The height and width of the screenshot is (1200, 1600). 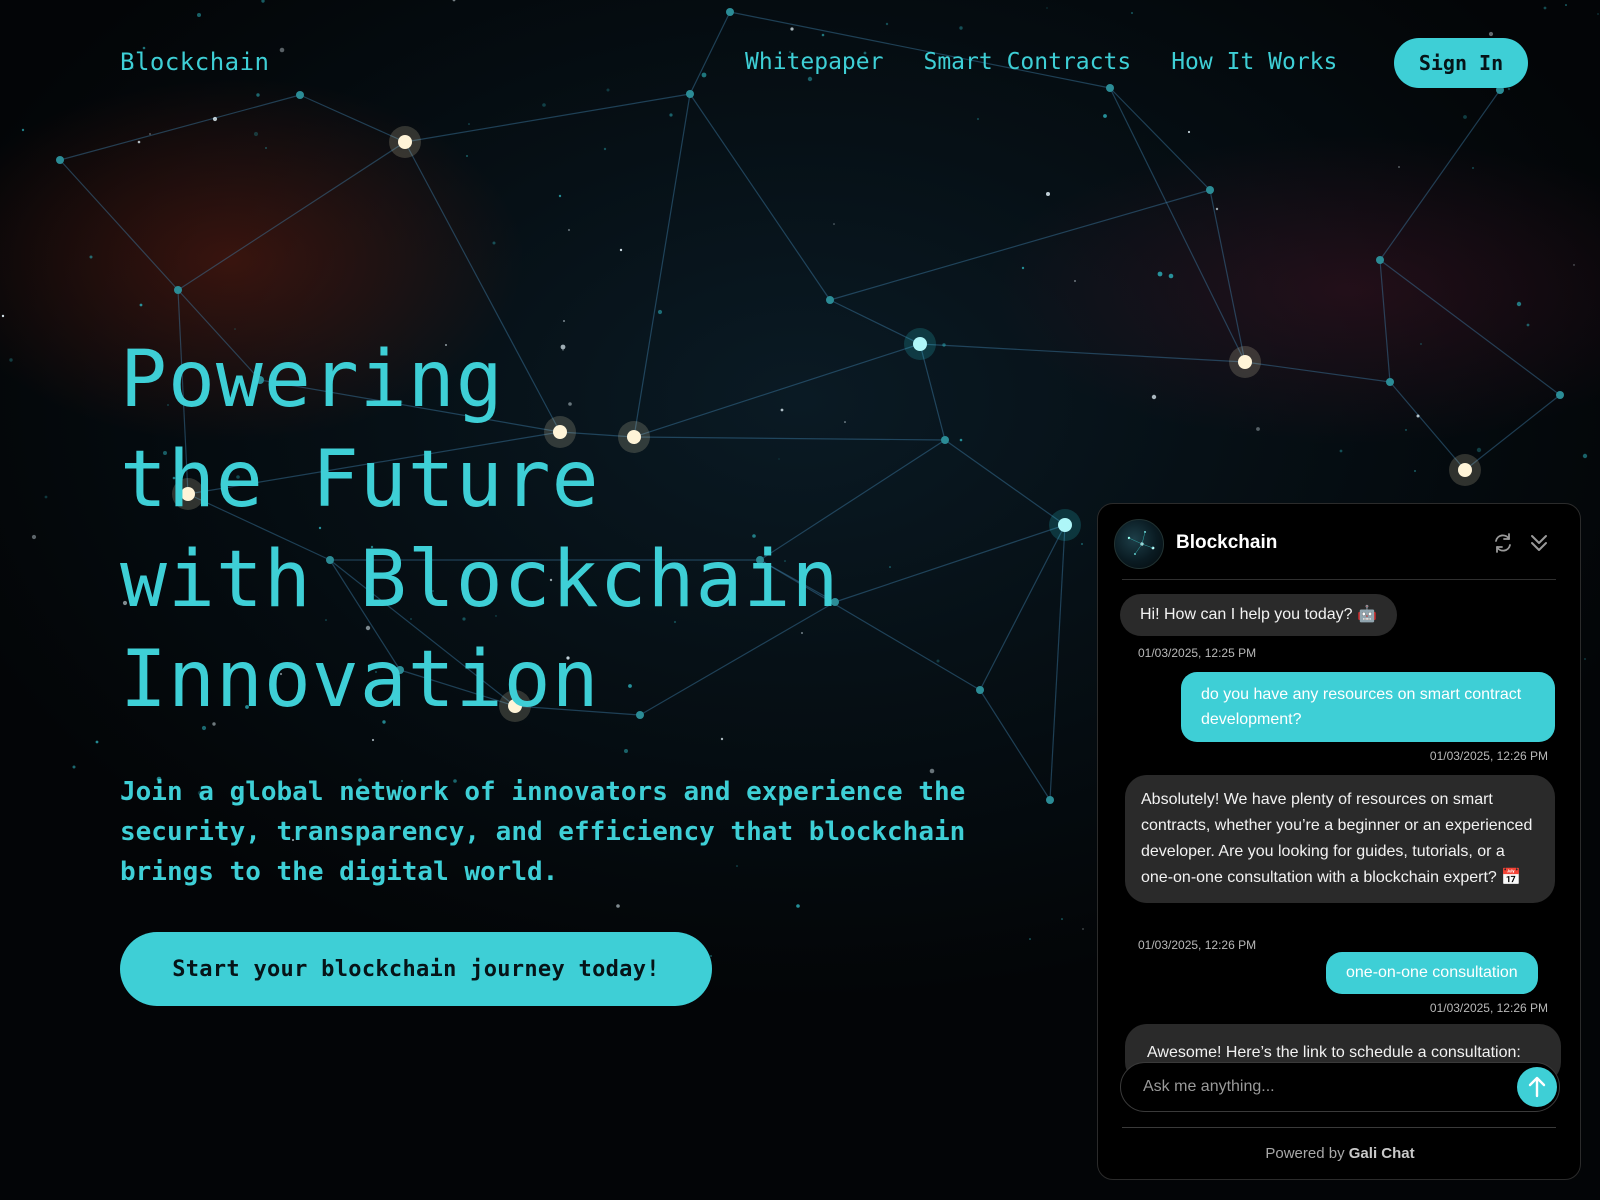 I want to click on bot-message: Hi! How can I help you today? 🤖, so click(x=1258, y=615).